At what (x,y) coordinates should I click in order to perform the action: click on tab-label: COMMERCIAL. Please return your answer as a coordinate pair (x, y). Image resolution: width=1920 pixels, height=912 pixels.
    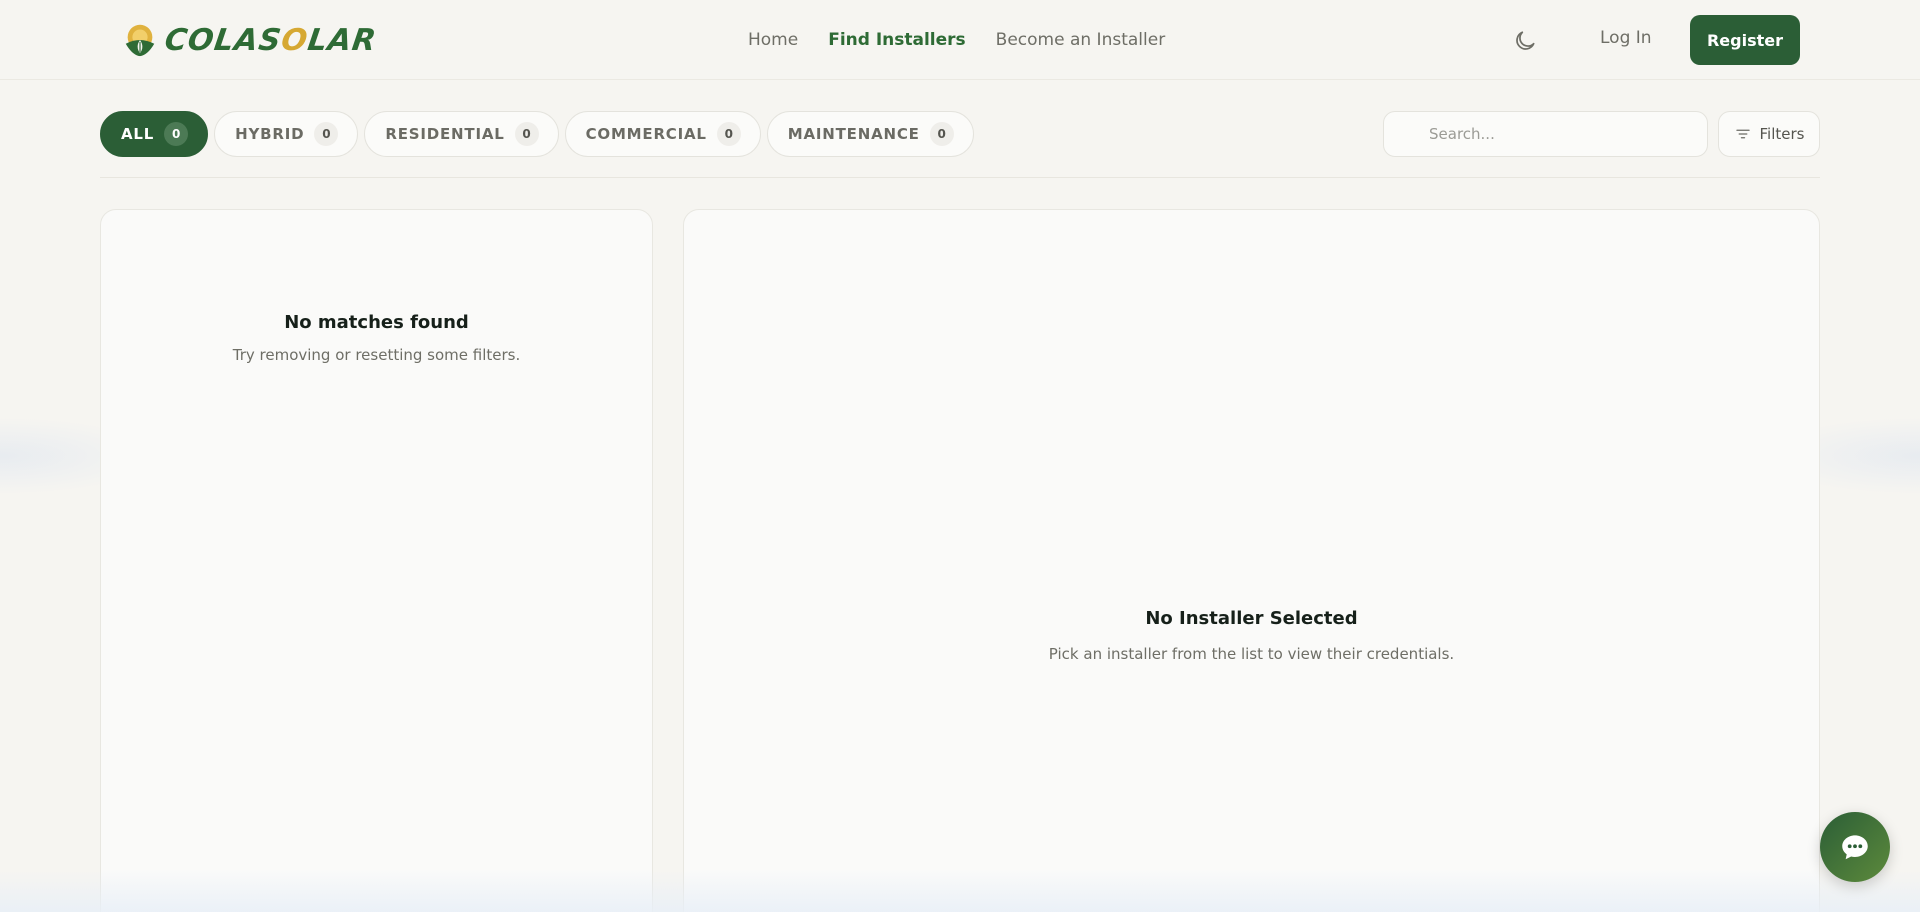
    Looking at the image, I should click on (646, 134).